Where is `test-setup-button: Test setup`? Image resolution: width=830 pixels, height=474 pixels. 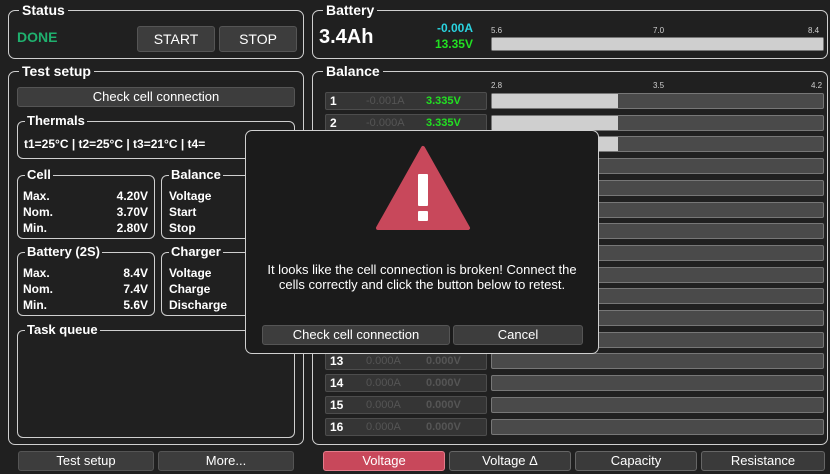 test-setup-button: Test setup is located at coordinates (86, 461).